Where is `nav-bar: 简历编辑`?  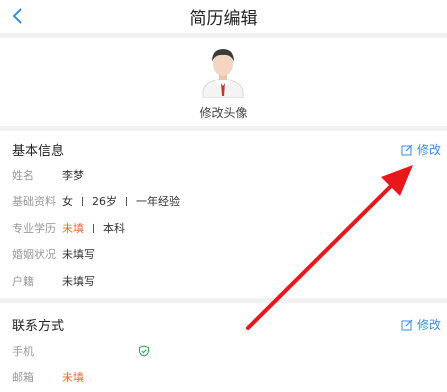
nav-bar: 简历编辑 is located at coordinates (223, 16).